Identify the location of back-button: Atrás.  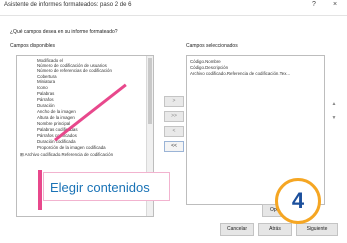
(275, 229).